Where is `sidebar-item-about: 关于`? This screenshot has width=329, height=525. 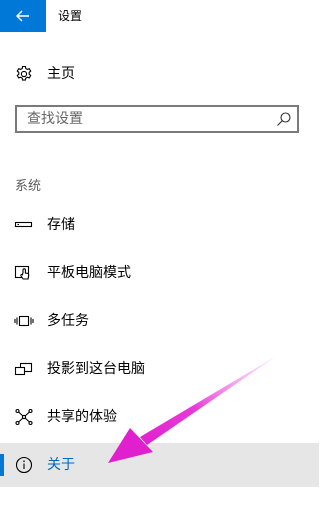
sidebar-item-about: 关于 is located at coordinates (159, 465).